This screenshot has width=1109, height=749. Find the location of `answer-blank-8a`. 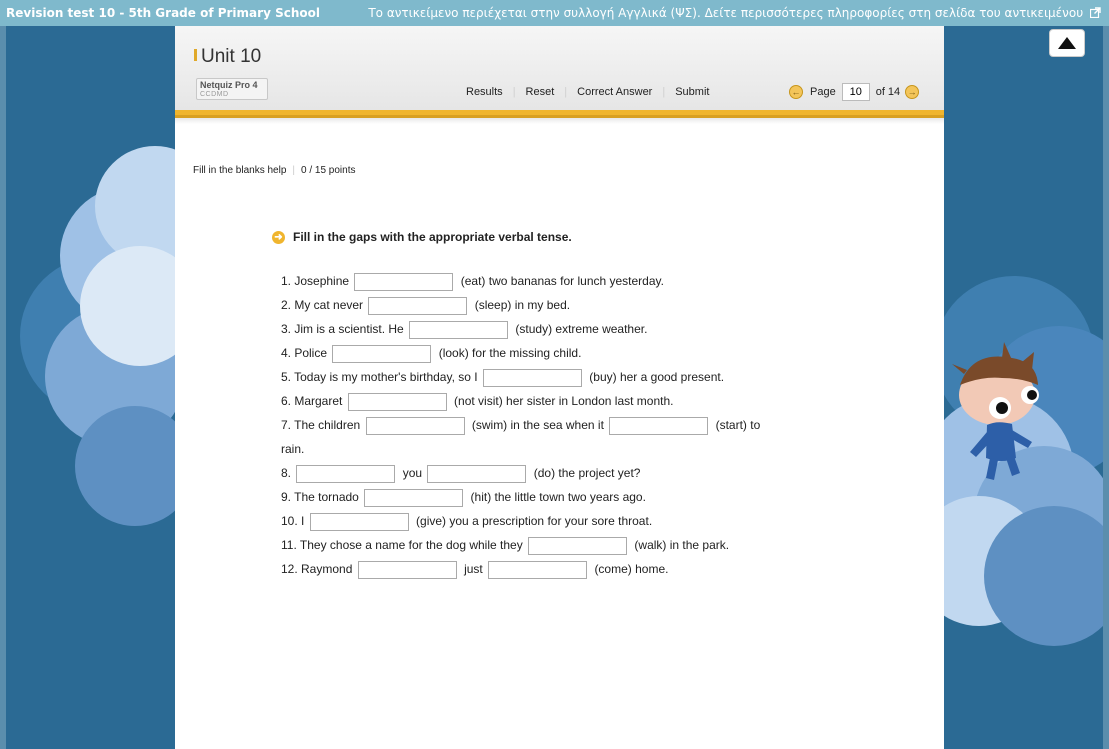

answer-blank-8a is located at coordinates (346, 473).